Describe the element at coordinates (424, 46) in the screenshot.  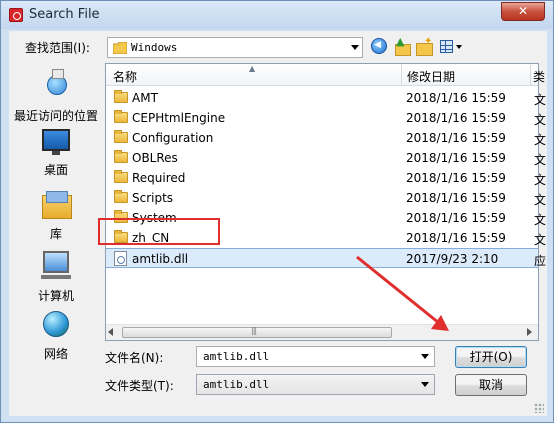
I see `new-folder-button` at that location.